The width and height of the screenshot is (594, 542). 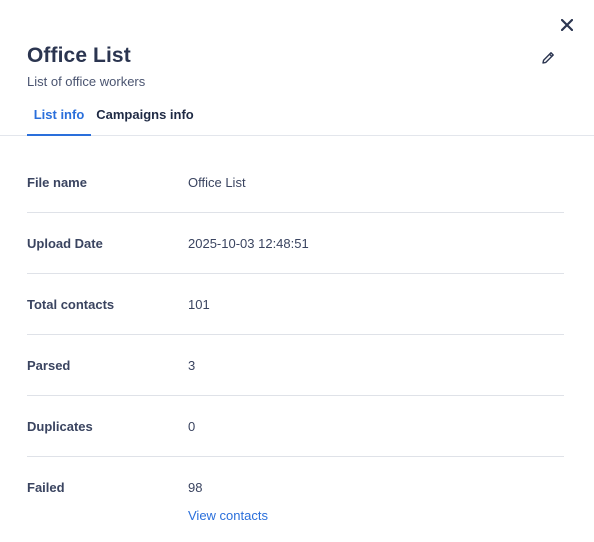 I want to click on detail-value: 2025-10-03 12:48:51, so click(x=248, y=243).